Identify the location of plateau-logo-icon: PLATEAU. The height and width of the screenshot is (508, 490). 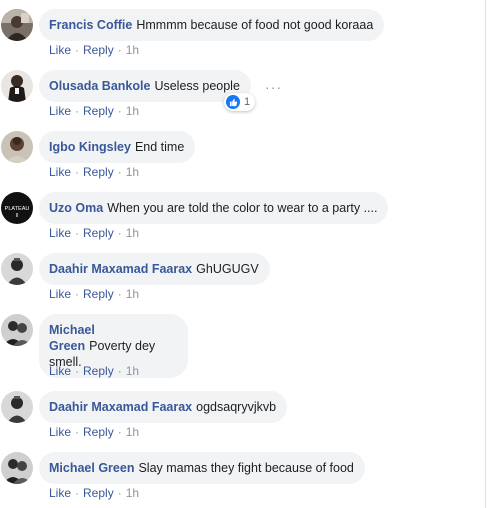
(17, 208).